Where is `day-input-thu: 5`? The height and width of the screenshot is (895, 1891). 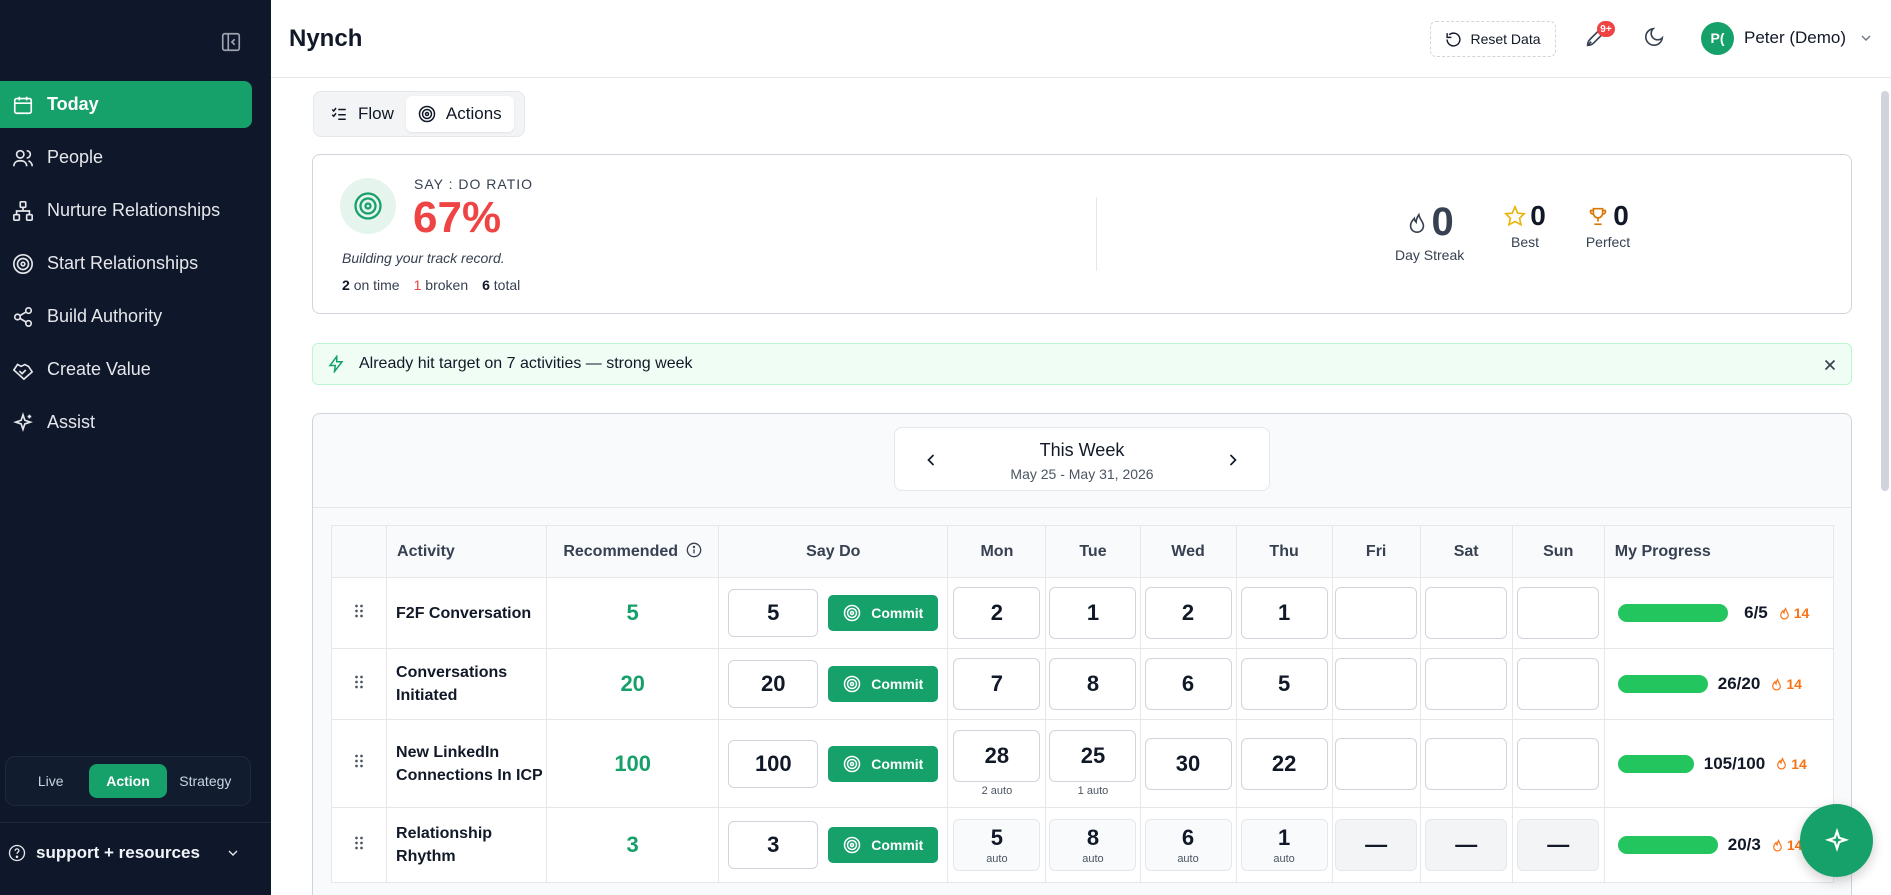
day-input-thu: 5 is located at coordinates (1284, 684).